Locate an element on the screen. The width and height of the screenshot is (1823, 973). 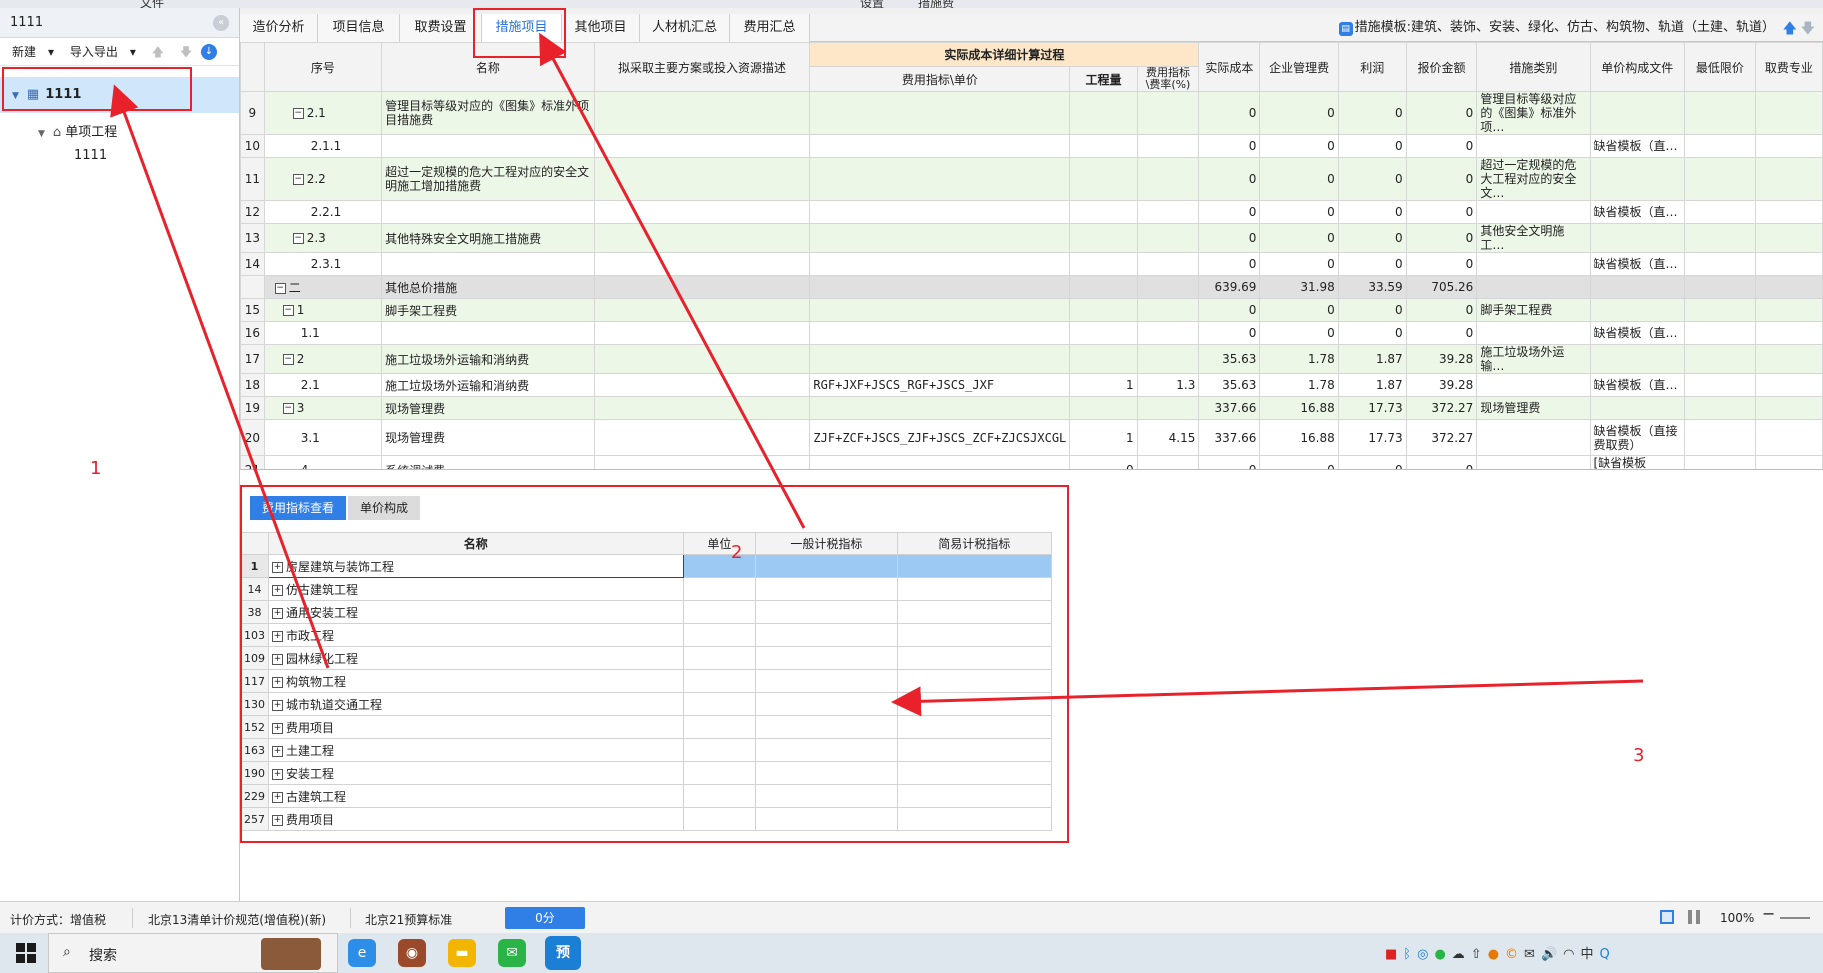
qq-icon: Q is located at coordinates (1608, 954).